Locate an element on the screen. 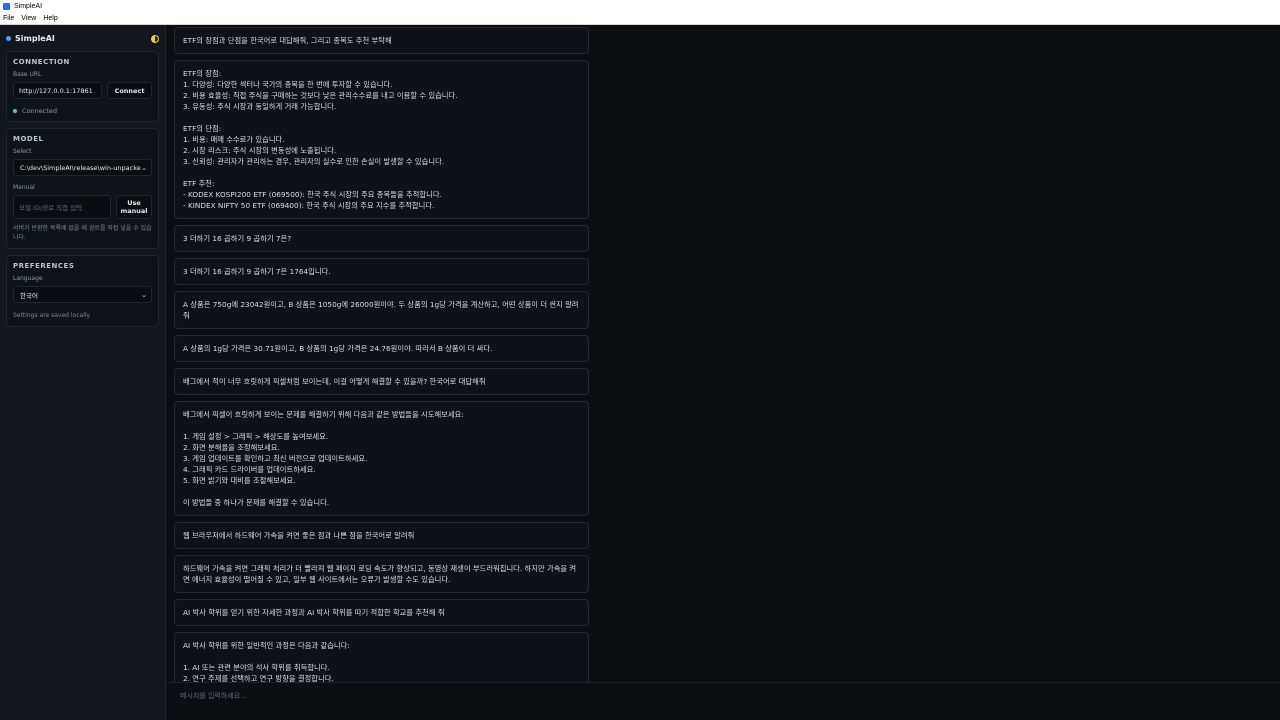  connection-status: Connected is located at coordinates (82, 111).